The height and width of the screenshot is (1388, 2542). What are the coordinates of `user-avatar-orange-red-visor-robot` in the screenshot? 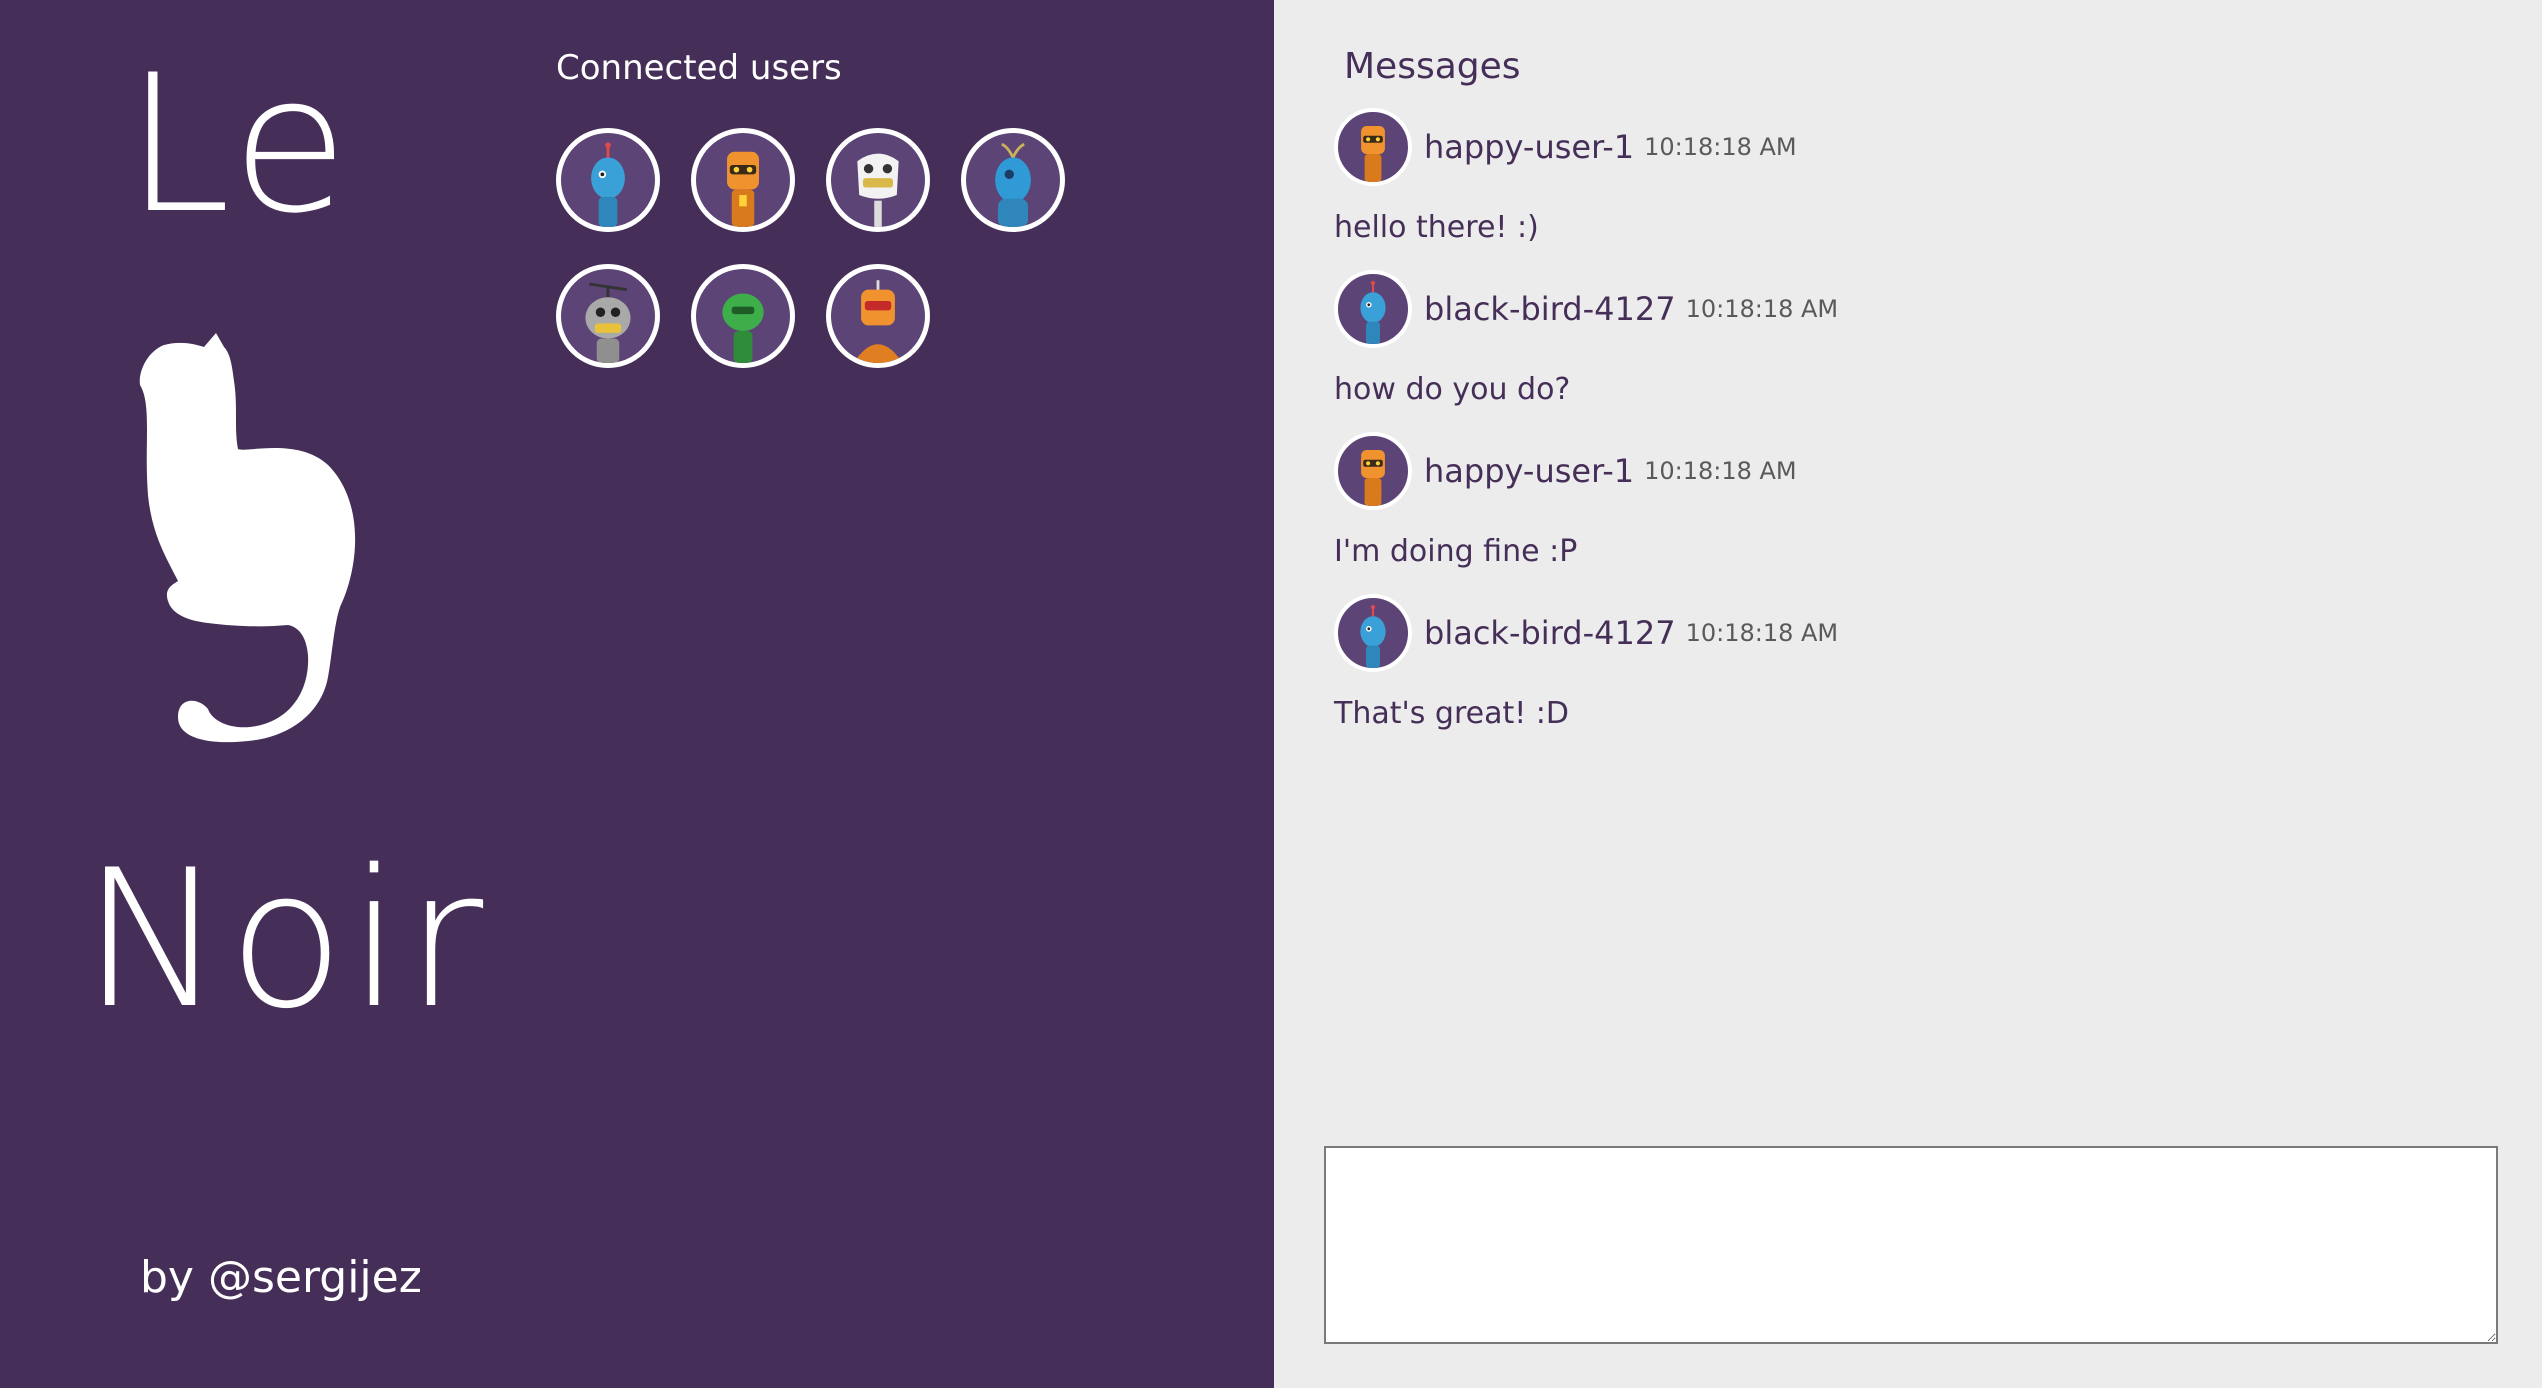 It's located at (878, 316).